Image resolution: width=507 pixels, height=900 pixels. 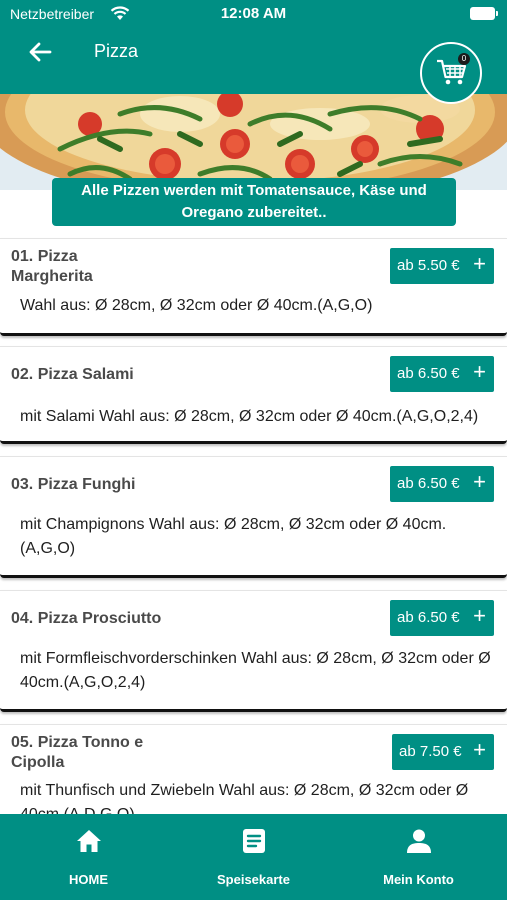 What do you see at coordinates (464, 59) in the screenshot?
I see `cart-count-badge: 0` at bounding box center [464, 59].